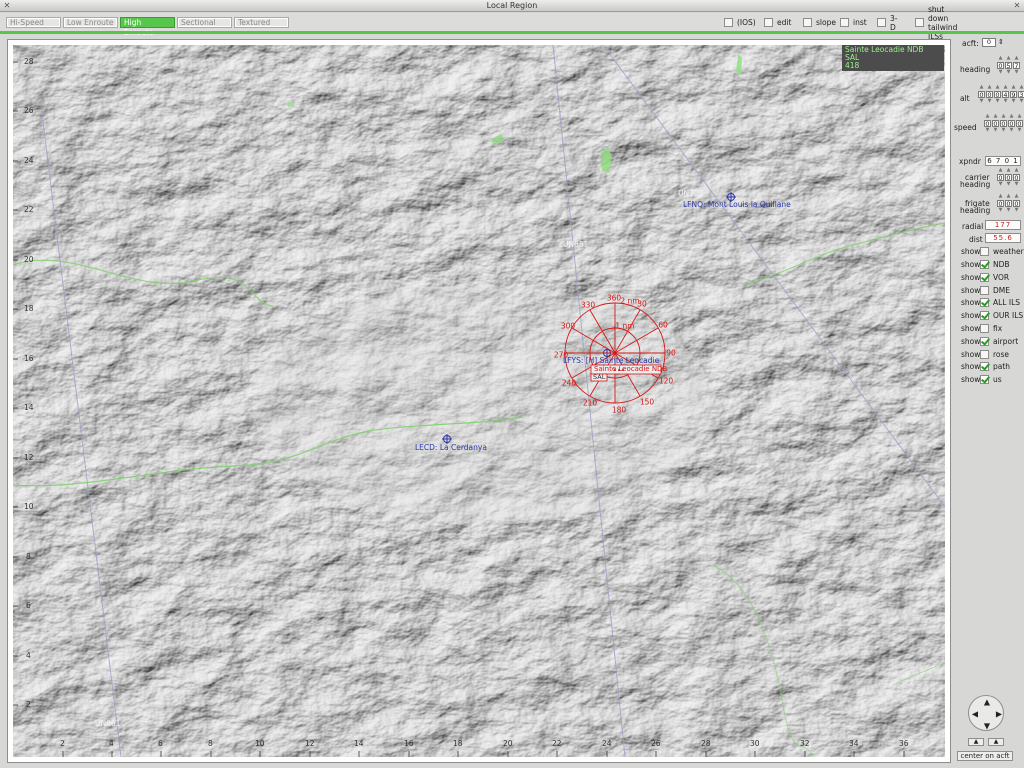 This screenshot has height=768, width=1024. I want to click on toggle-shut-down-tailwind-ils: shut down tailwind ILSs, so click(936, 23).